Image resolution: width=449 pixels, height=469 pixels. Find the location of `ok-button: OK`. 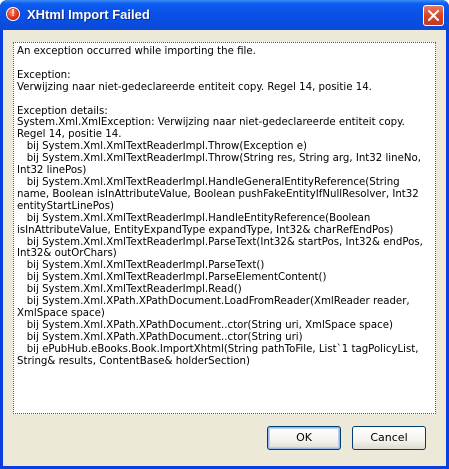

ok-button: OK is located at coordinates (304, 438).